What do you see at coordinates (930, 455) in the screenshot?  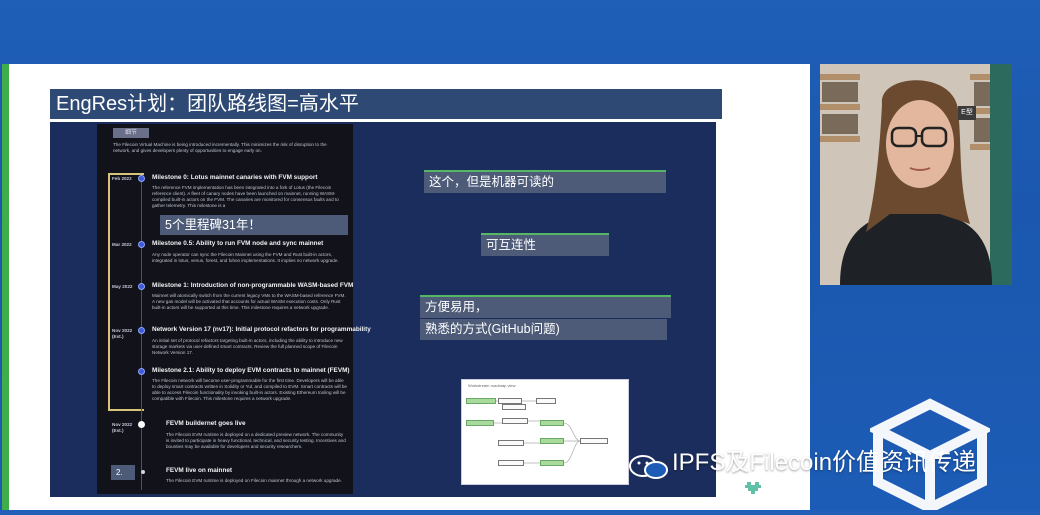 I see `ipfs-cube-logo` at bounding box center [930, 455].